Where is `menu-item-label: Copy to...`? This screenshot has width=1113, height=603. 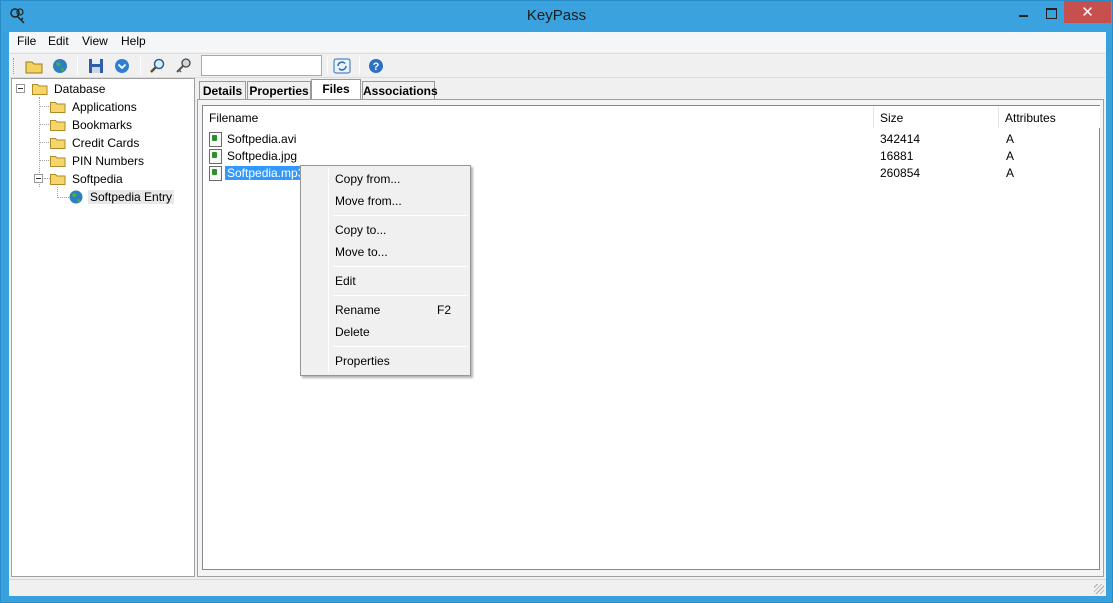
menu-item-label: Copy to... is located at coordinates (361, 230).